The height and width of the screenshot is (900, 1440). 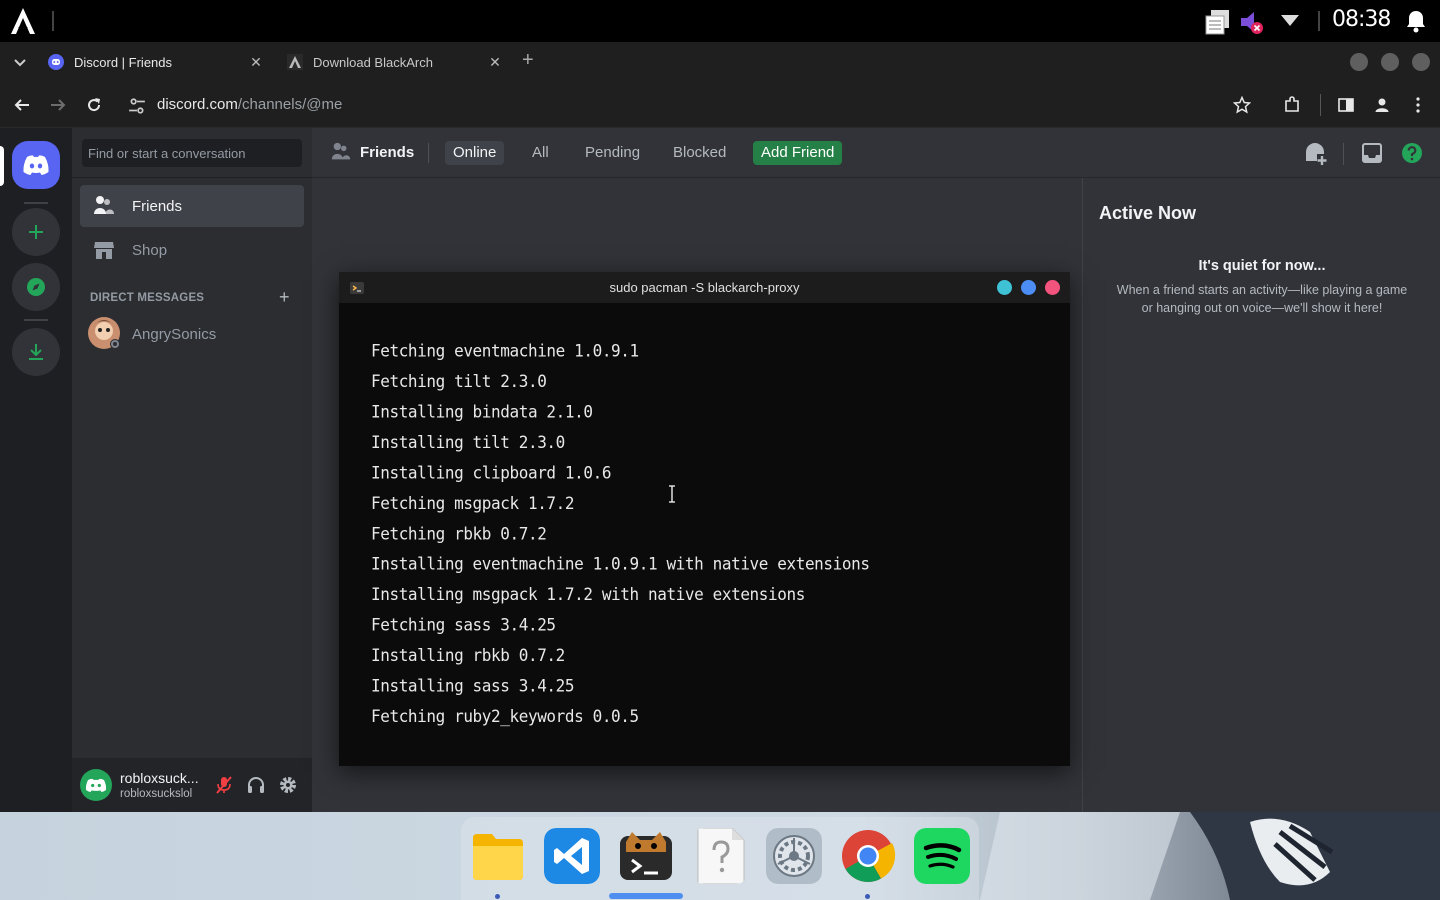 What do you see at coordinates (23, 21) in the screenshot?
I see `archlinux-logo-icon` at bounding box center [23, 21].